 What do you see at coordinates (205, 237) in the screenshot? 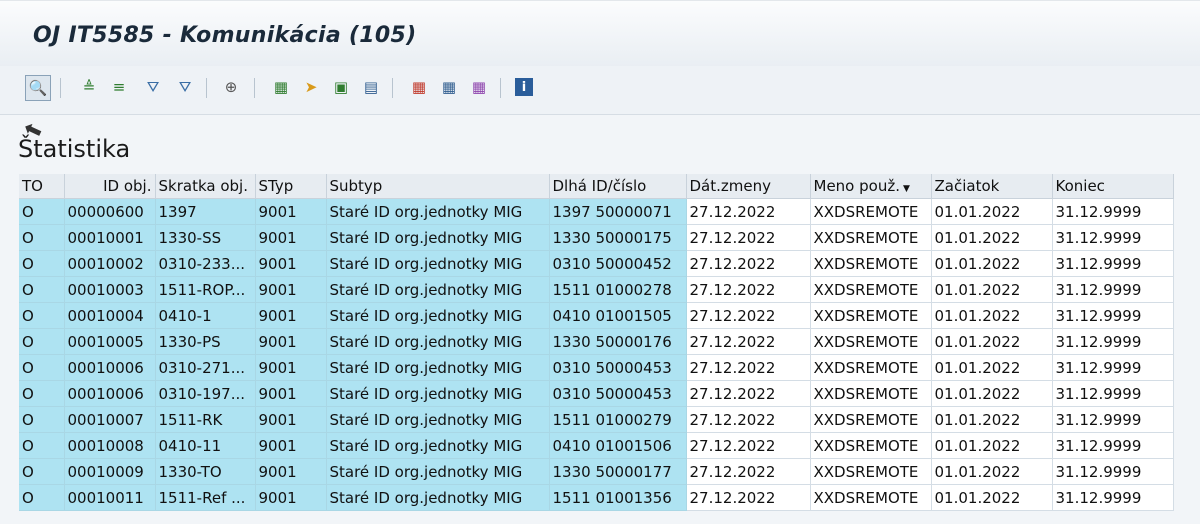
I see `cell-abbreviation: 1330-SS` at bounding box center [205, 237].